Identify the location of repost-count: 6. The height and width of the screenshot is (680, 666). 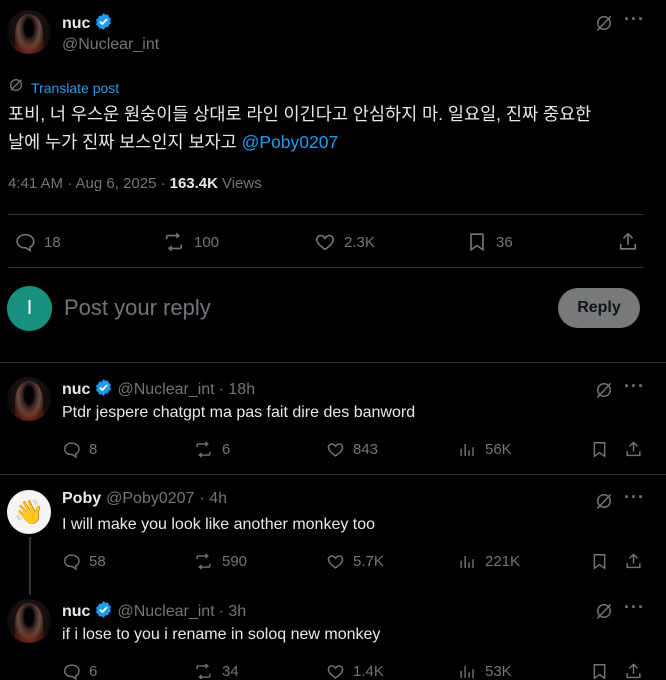
(226, 449).